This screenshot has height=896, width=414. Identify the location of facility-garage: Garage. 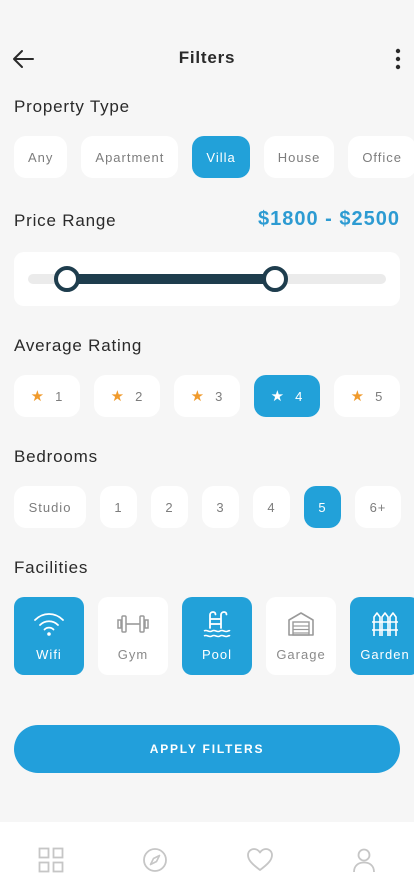
(301, 636).